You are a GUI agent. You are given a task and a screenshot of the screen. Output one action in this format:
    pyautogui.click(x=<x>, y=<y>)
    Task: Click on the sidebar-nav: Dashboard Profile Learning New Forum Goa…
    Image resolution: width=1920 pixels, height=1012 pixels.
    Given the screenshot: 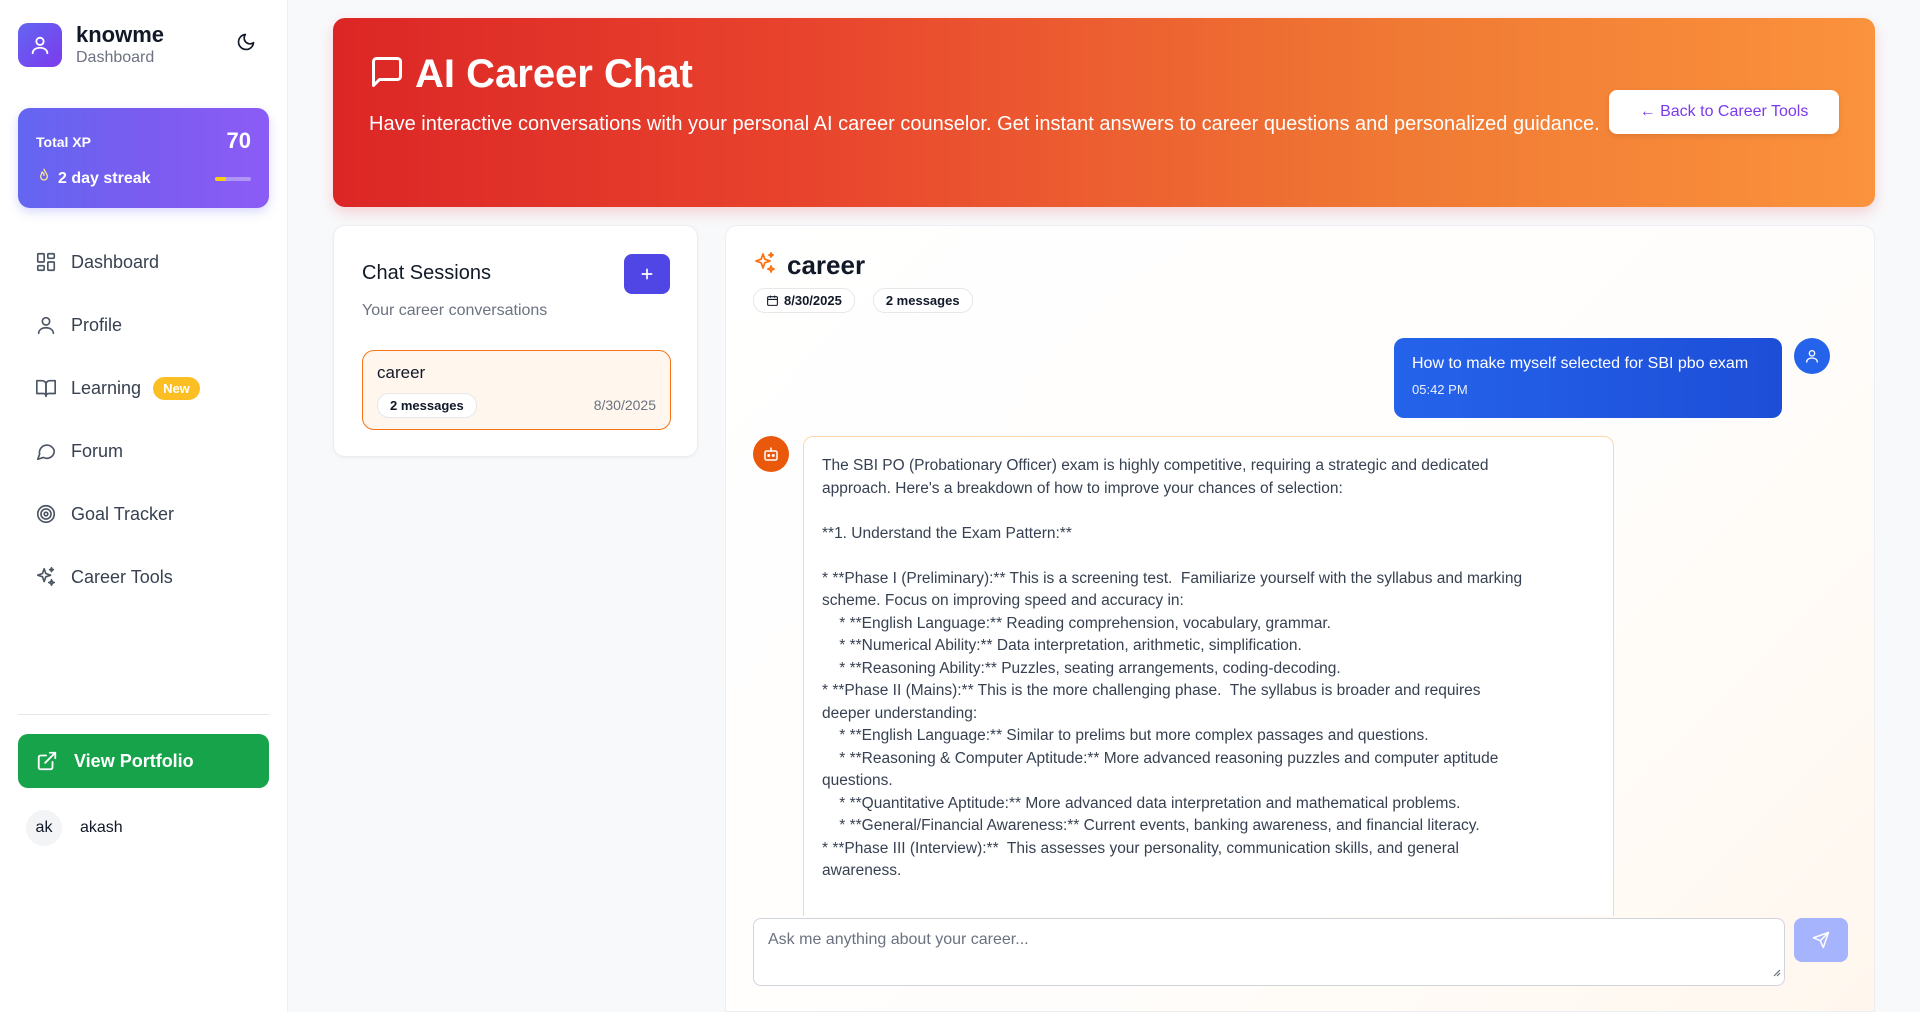 What is the action you would take?
    pyautogui.click(x=143, y=427)
    